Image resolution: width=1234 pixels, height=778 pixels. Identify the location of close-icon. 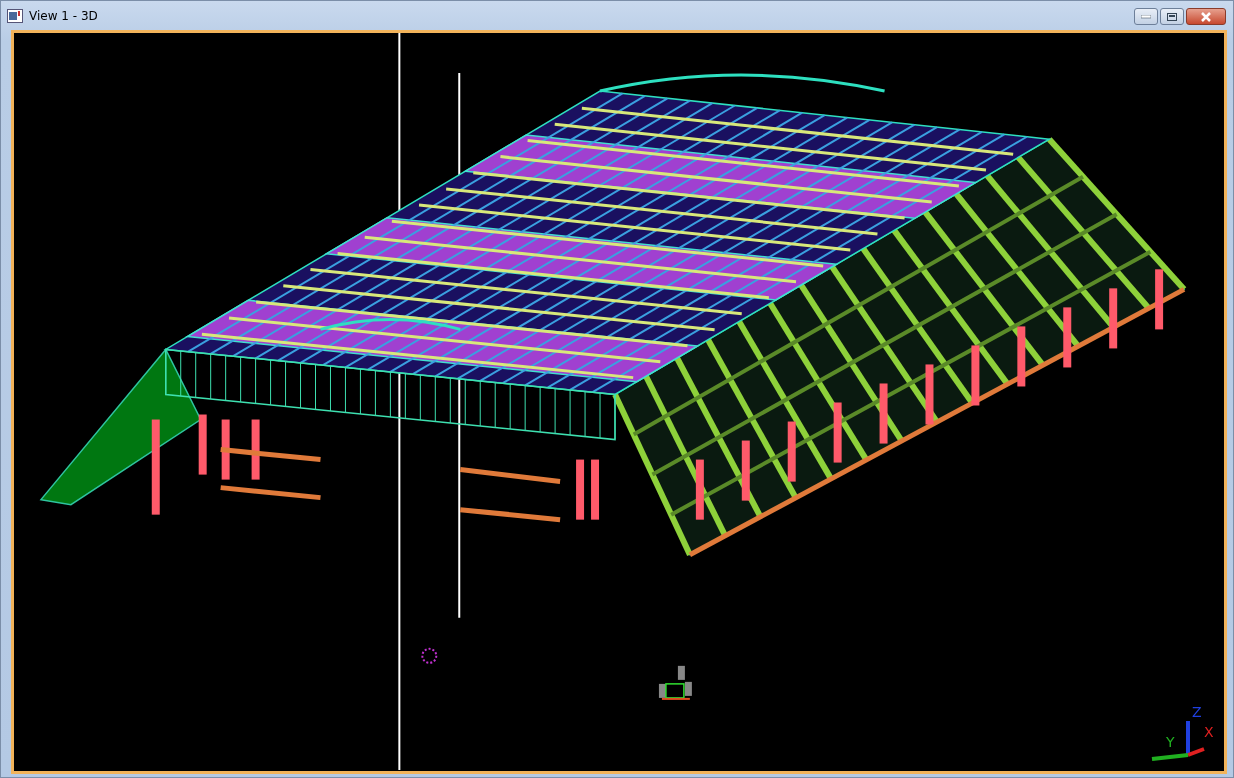
(1206, 16).